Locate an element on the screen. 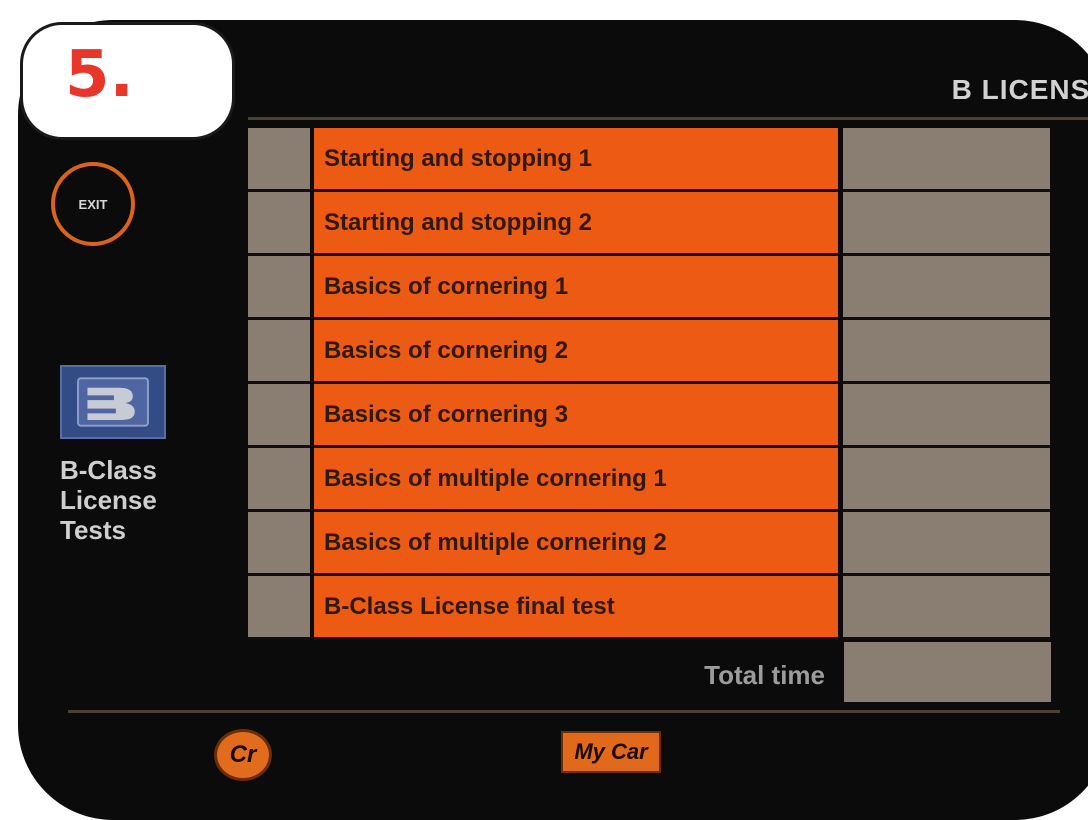 Image resolution: width=1088 pixels, height=820 pixels. total-time-value is located at coordinates (947, 672).